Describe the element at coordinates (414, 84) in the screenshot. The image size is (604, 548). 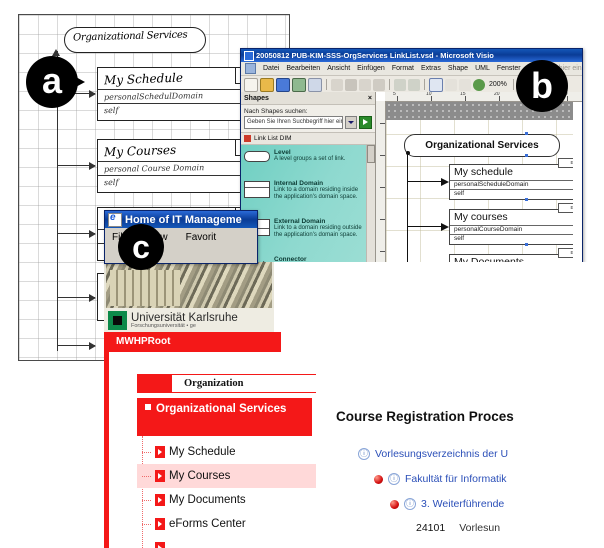
I see `redo-icon` at that location.